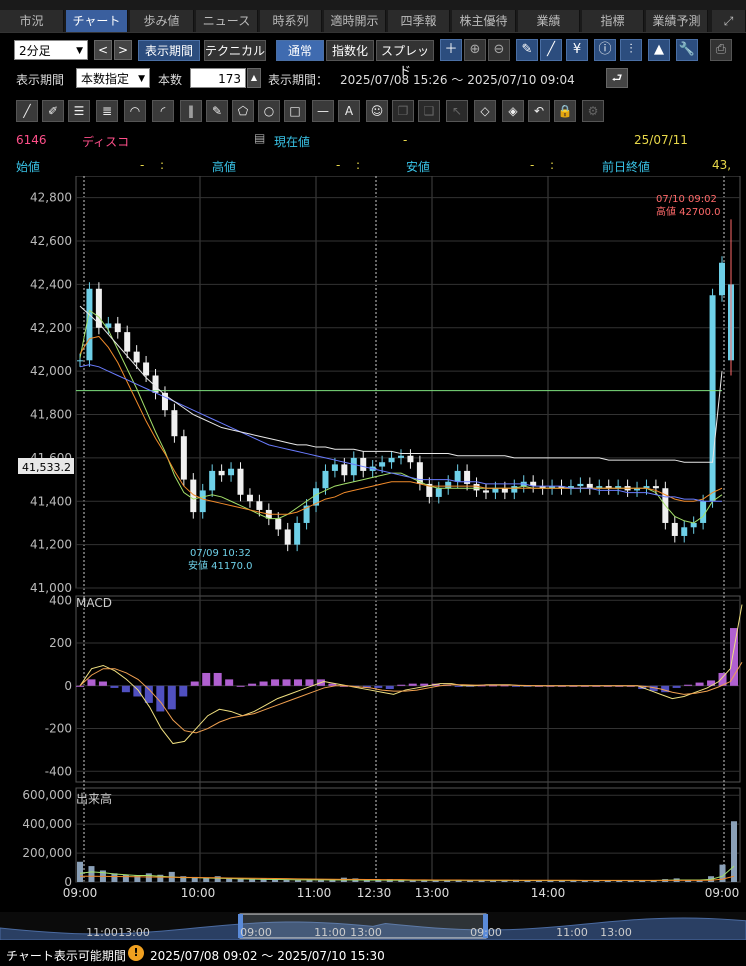 Image resolution: width=746 pixels, height=966 pixels. I want to click on horizontal-lines-icon: ☰, so click(79, 111).